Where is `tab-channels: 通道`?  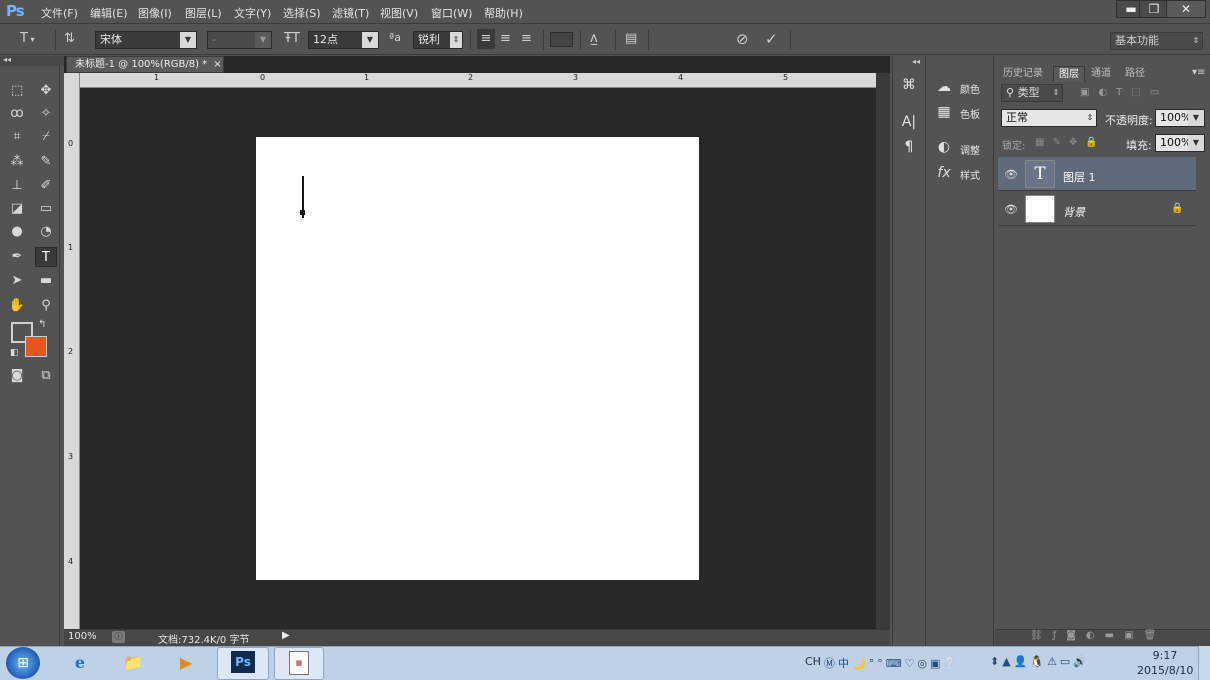
tab-channels: 通道 is located at coordinates (1101, 74).